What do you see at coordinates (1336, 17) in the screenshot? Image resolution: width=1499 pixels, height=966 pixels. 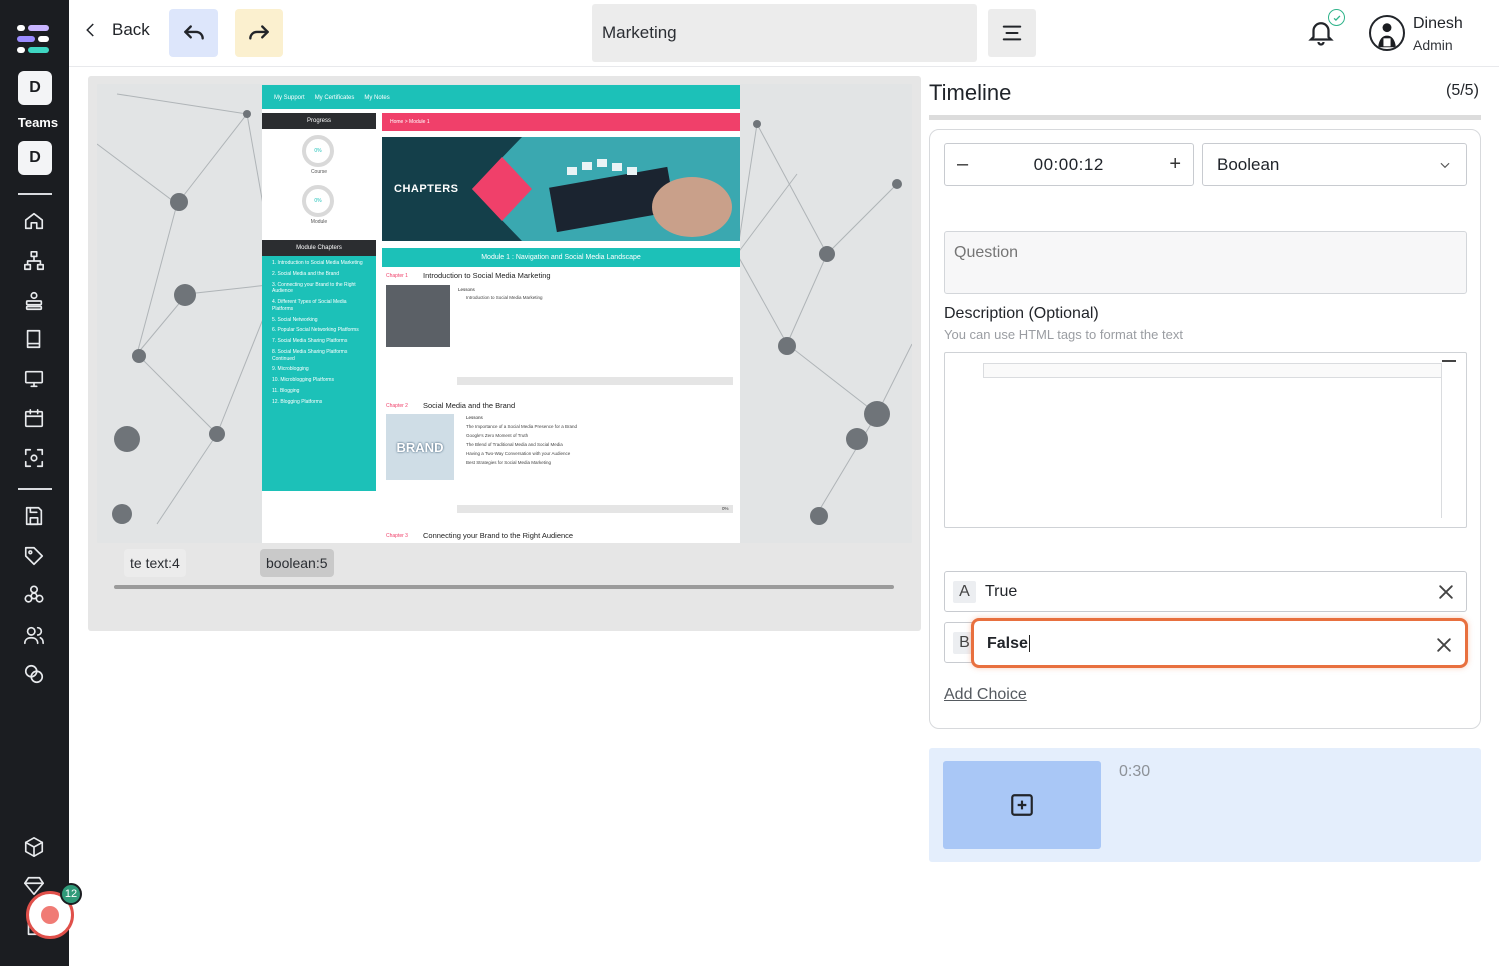 I see `check-badge-icon` at bounding box center [1336, 17].